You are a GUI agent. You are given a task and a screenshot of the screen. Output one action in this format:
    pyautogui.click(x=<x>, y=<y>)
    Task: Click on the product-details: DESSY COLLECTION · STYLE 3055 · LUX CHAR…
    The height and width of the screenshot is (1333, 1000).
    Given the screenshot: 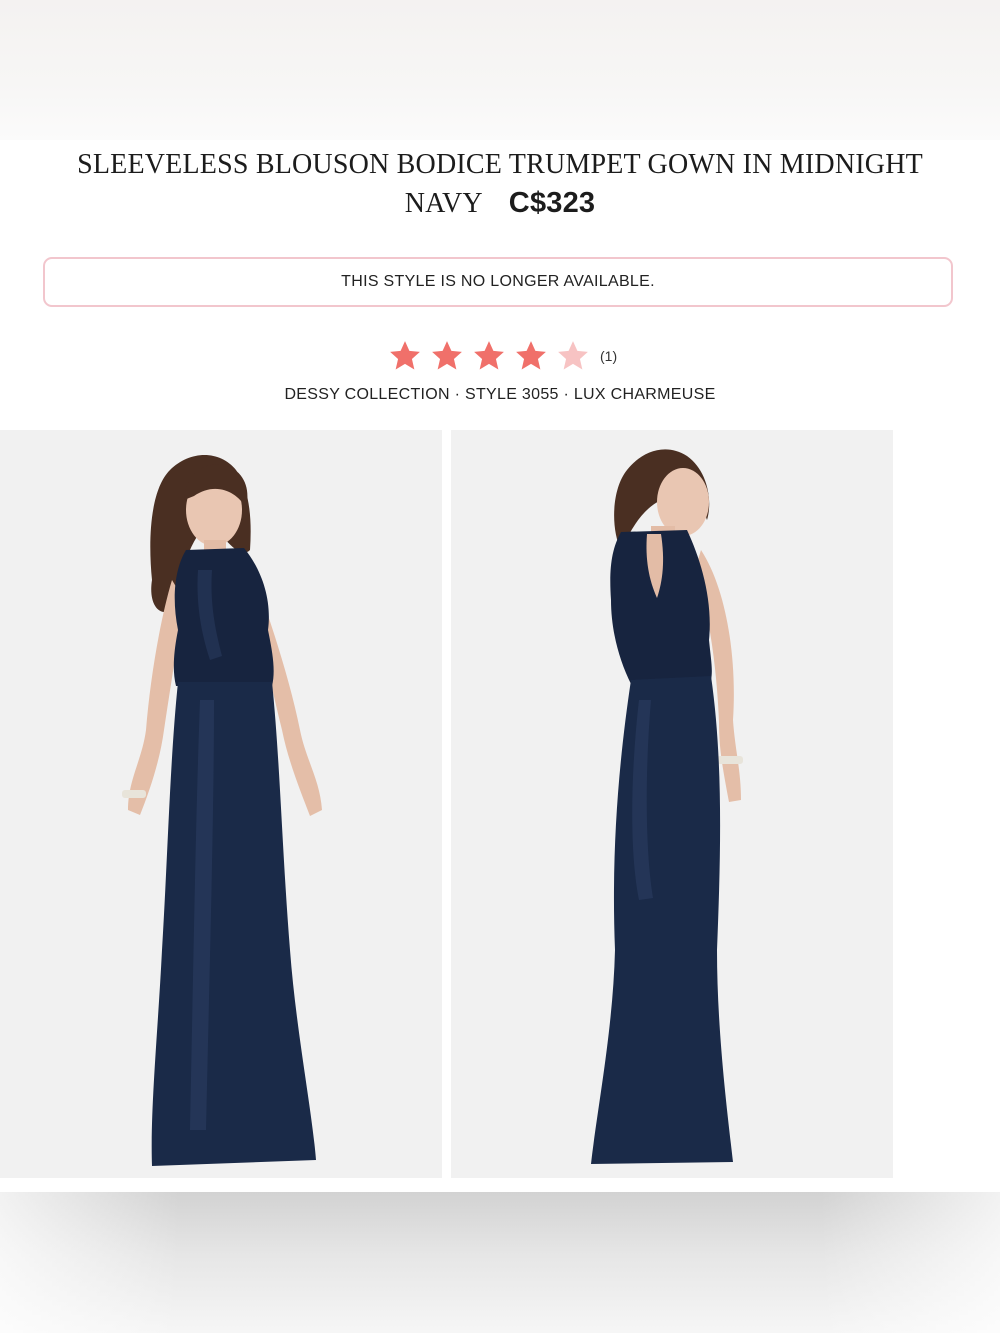 What is the action you would take?
    pyautogui.click(x=500, y=394)
    